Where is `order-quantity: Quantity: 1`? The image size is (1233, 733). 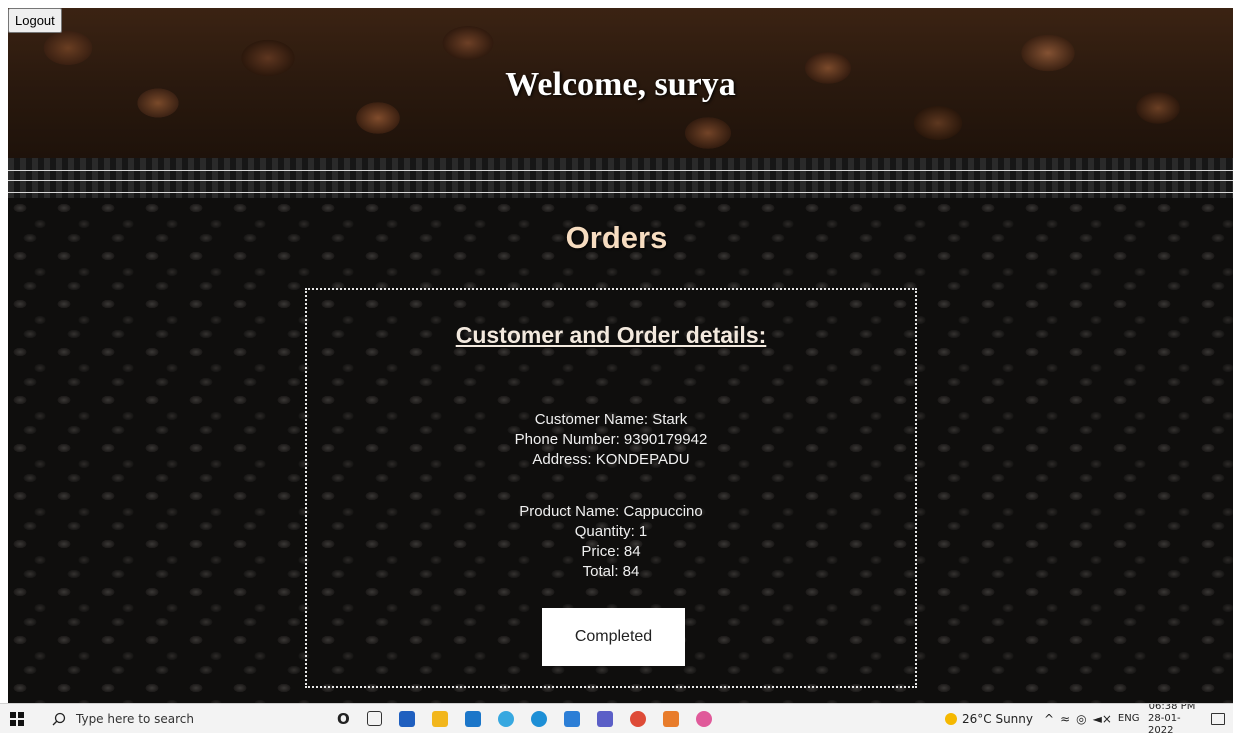
order-quantity: Quantity: 1 is located at coordinates (611, 531).